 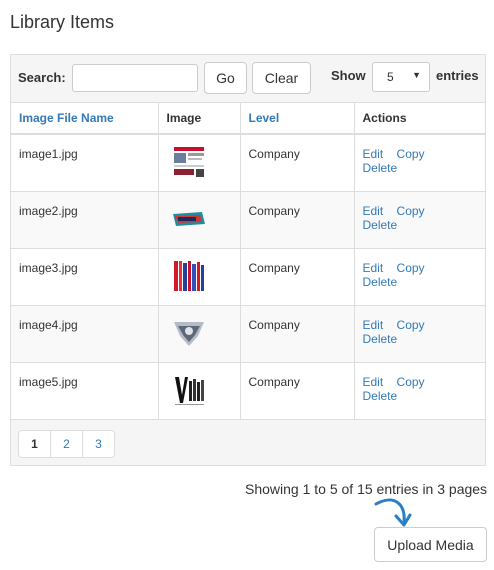 I want to click on page-3-link: 3, so click(x=98, y=444).